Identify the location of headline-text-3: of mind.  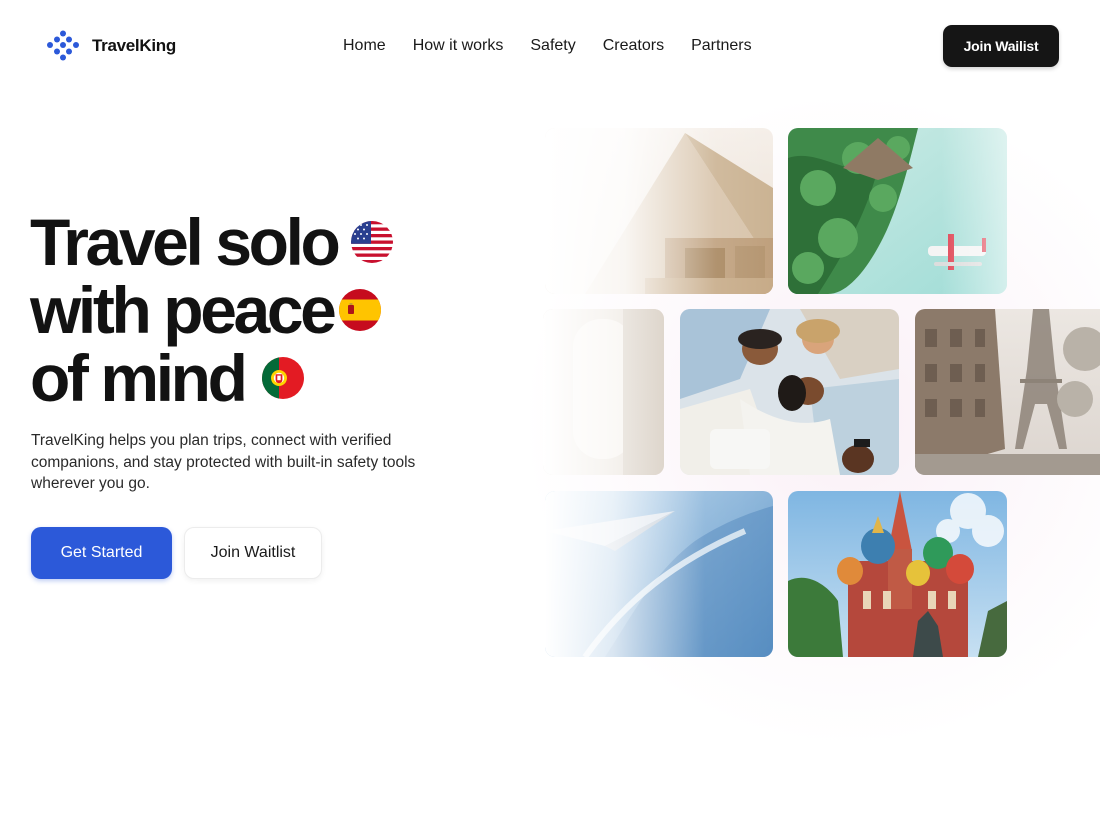
(139, 378).